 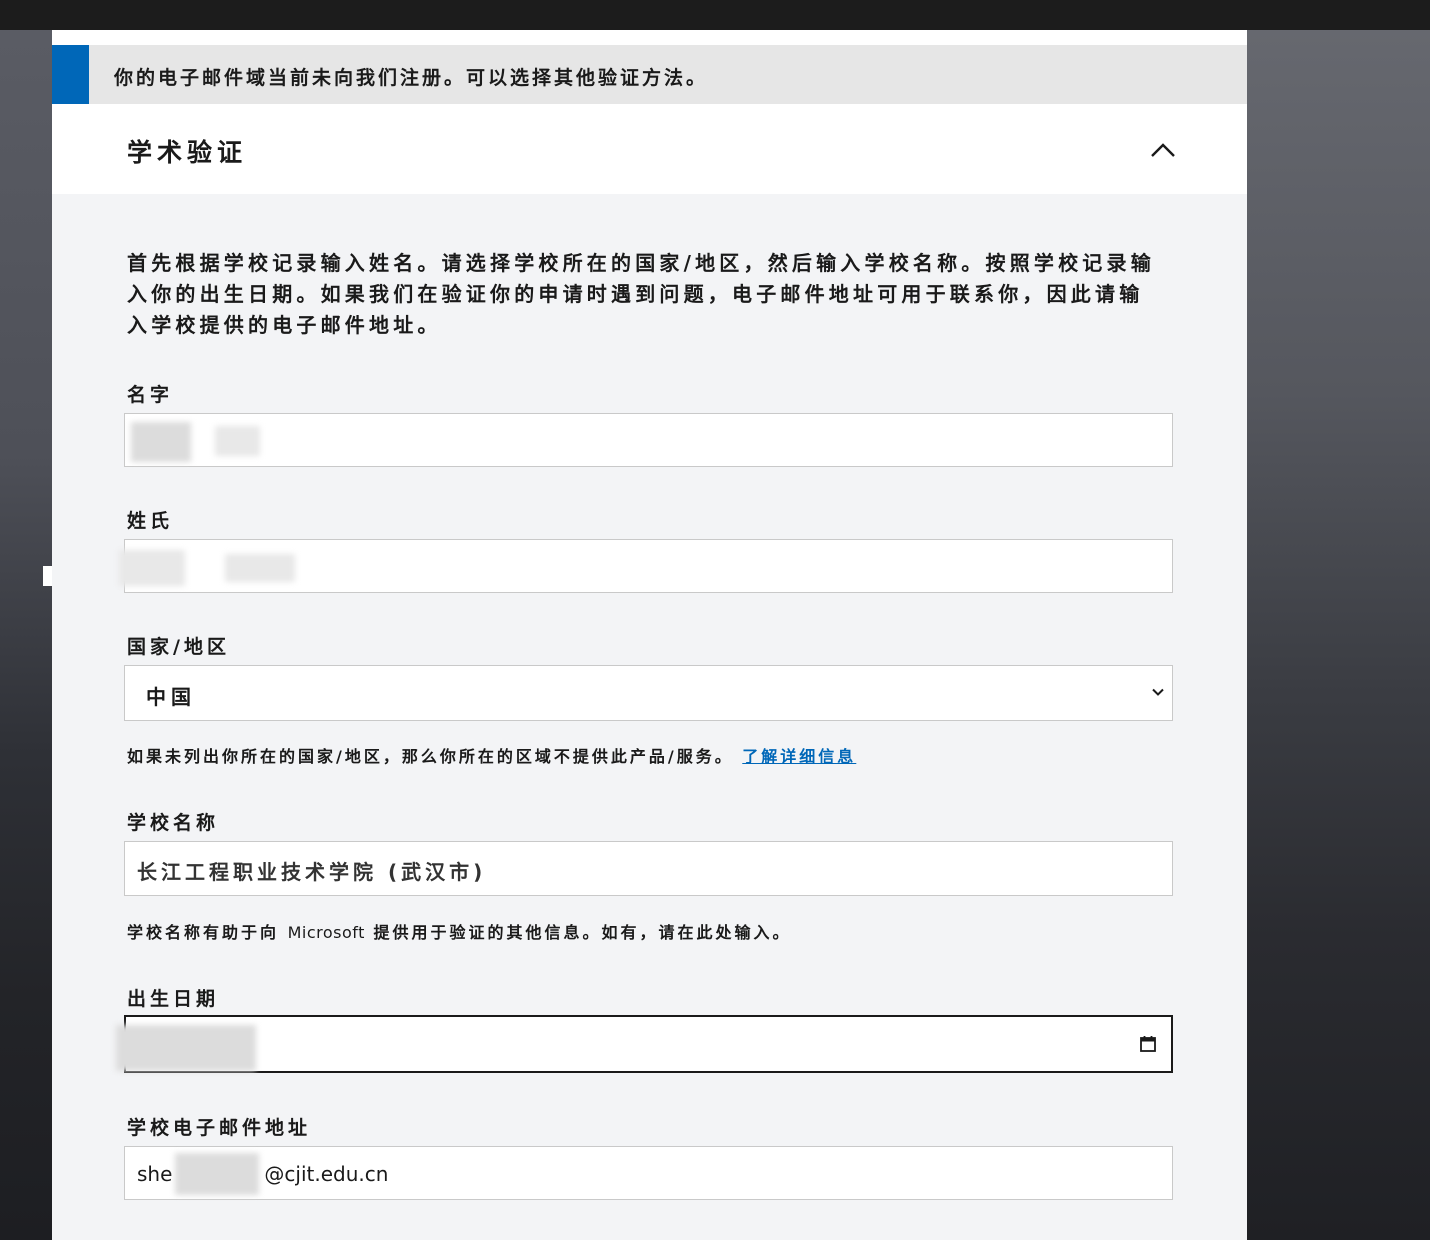 I want to click on browser-top-bar, so click(x=715, y=15).